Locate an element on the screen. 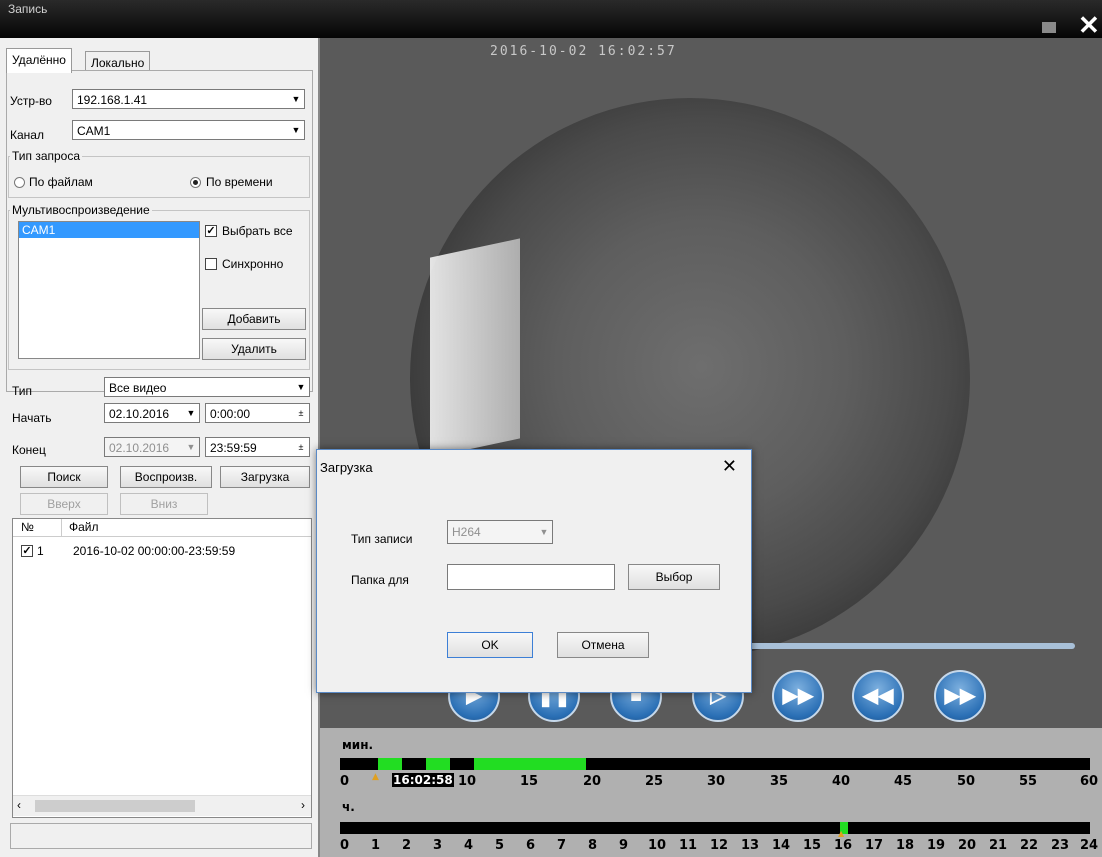 The width and height of the screenshot is (1102, 857). search-button: Поиск is located at coordinates (64, 477).